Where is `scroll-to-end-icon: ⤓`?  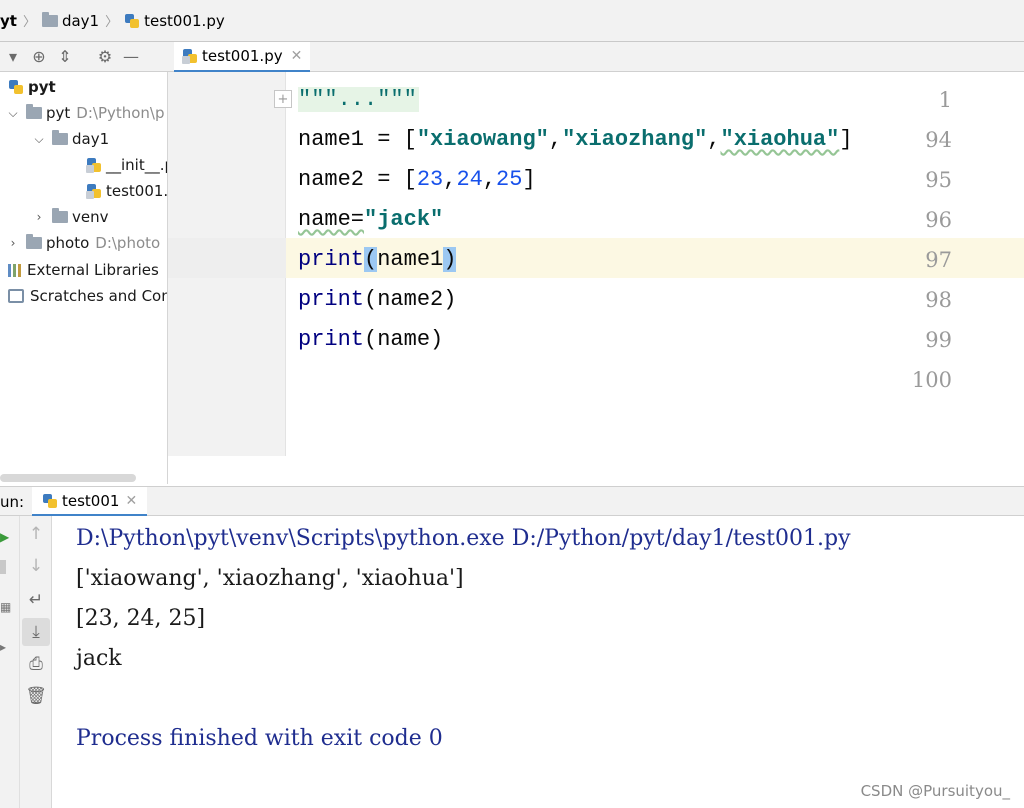
scroll-to-end-icon: ⤓ is located at coordinates (36, 632).